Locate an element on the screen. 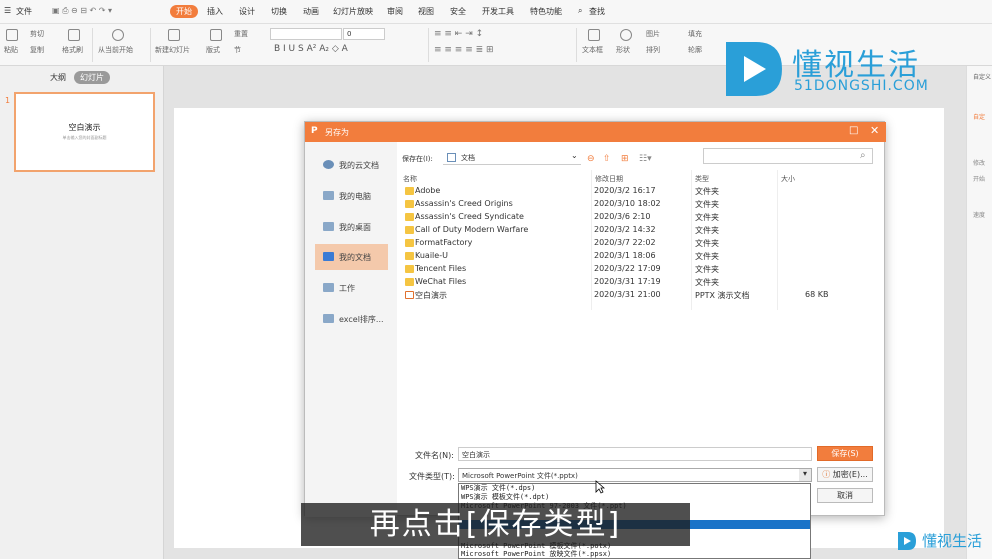 The height and width of the screenshot is (559, 992). search-icon: ⌕ is located at coordinates (580, 11).